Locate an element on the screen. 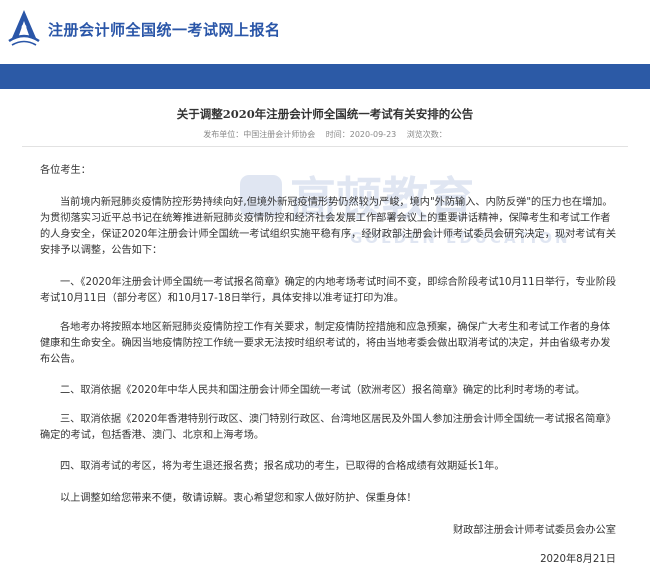 This screenshot has width=650, height=571. date: 2020年8月21日 is located at coordinates (578, 559).